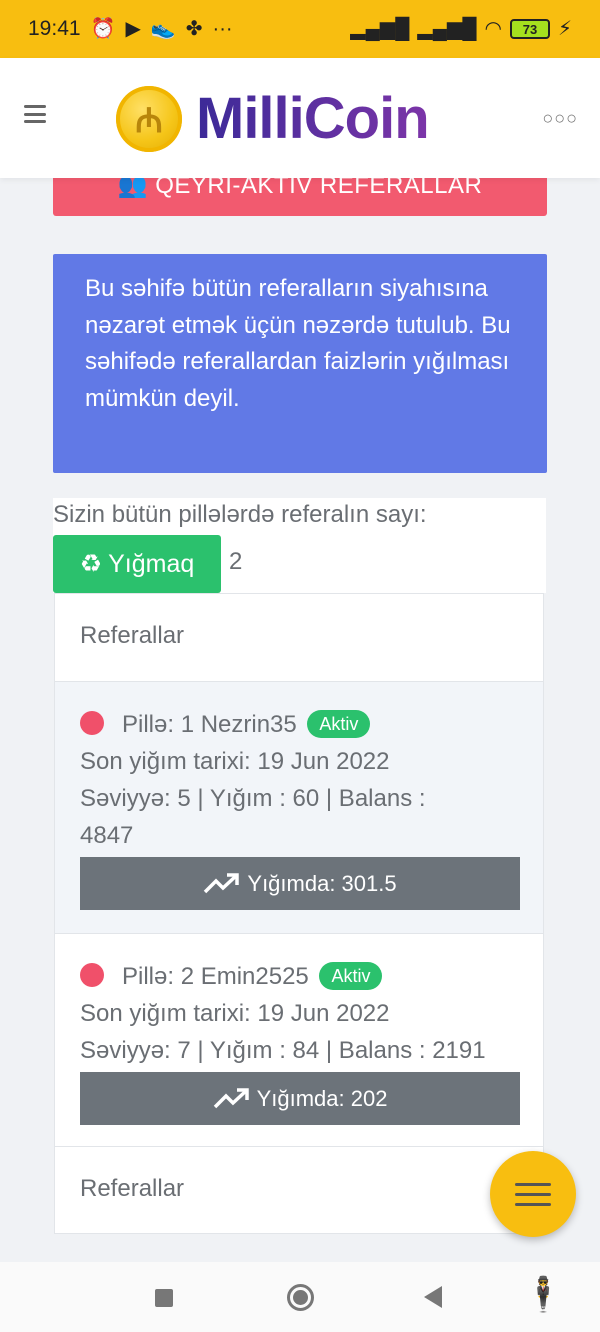  I want to click on system-nav-bar: 🕴, so click(300, 1297).